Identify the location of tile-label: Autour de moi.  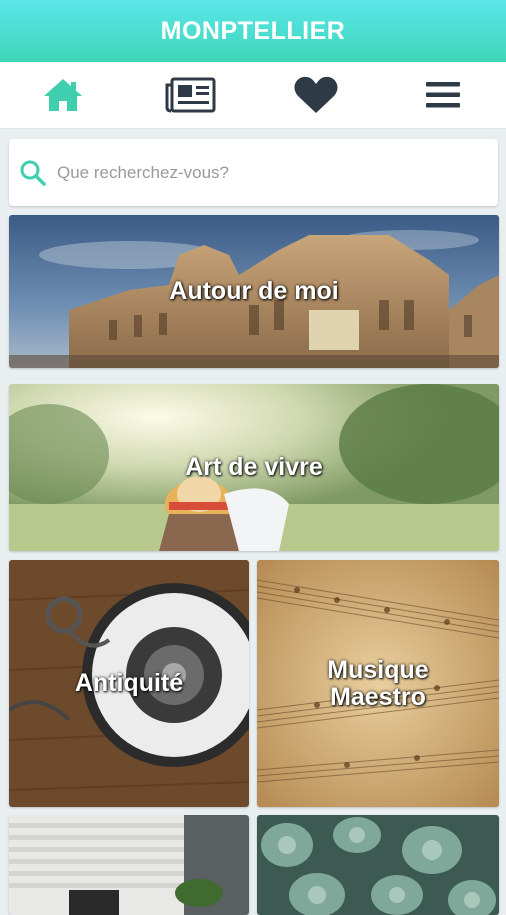
(253, 291).